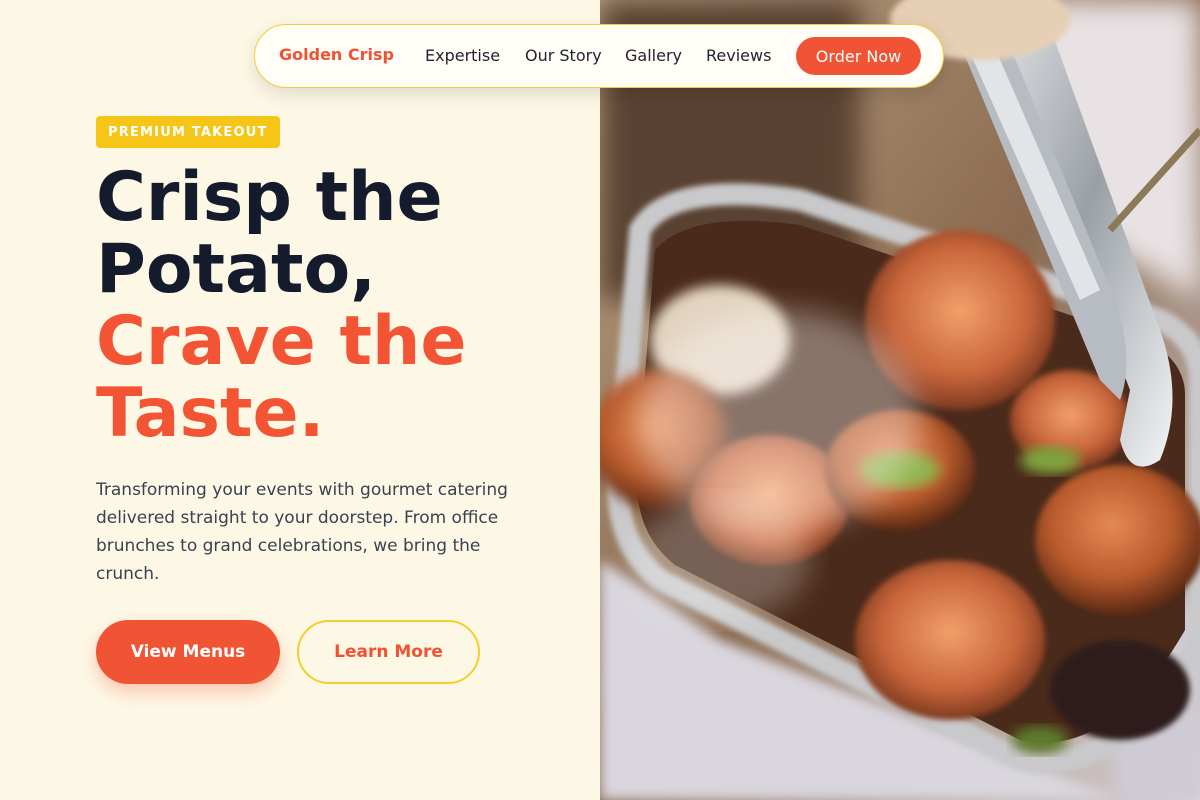  Describe the element at coordinates (281, 341) in the screenshot. I see `headline-line-3: Crave the` at that location.